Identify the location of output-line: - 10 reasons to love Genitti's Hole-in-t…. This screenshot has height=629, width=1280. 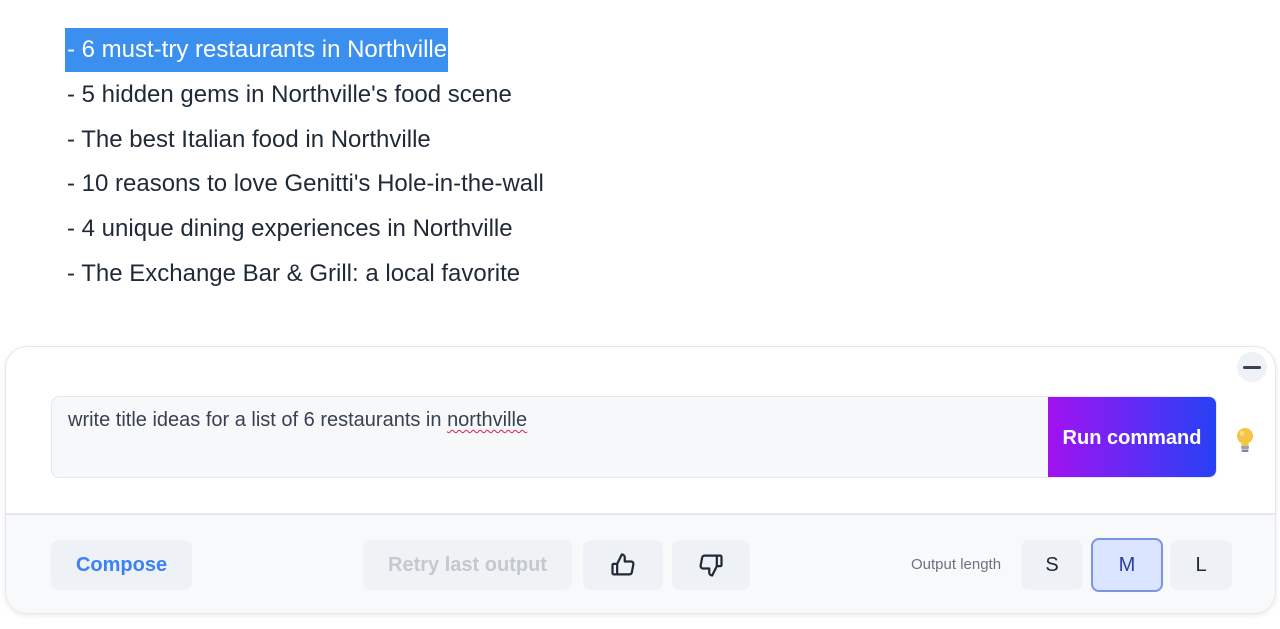
(305, 184).